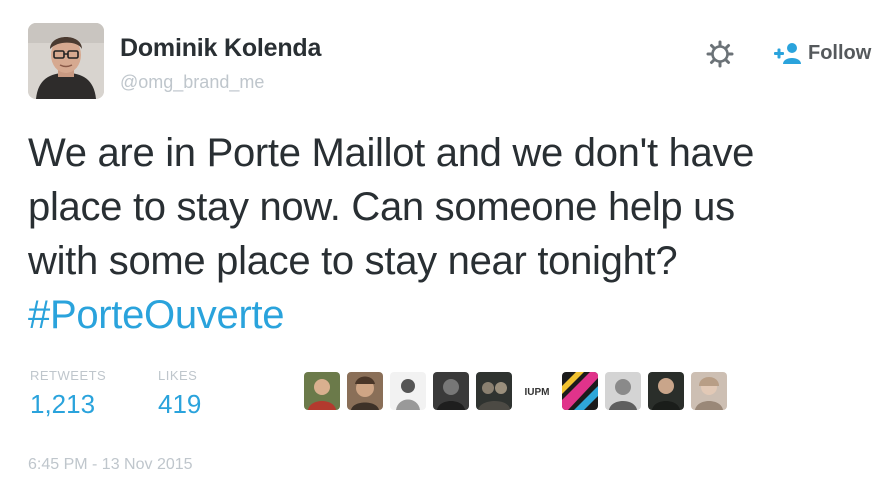 This screenshot has height=500, width=896. What do you see at coordinates (515, 391) in the screenshot?
I see `liker-avatars: IUPM` at bounding box center [515, 391].